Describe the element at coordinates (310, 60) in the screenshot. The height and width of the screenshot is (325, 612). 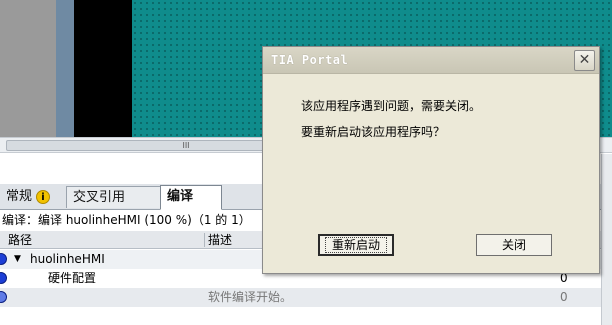
I see `dialog-title: TIA Portal` at that location.